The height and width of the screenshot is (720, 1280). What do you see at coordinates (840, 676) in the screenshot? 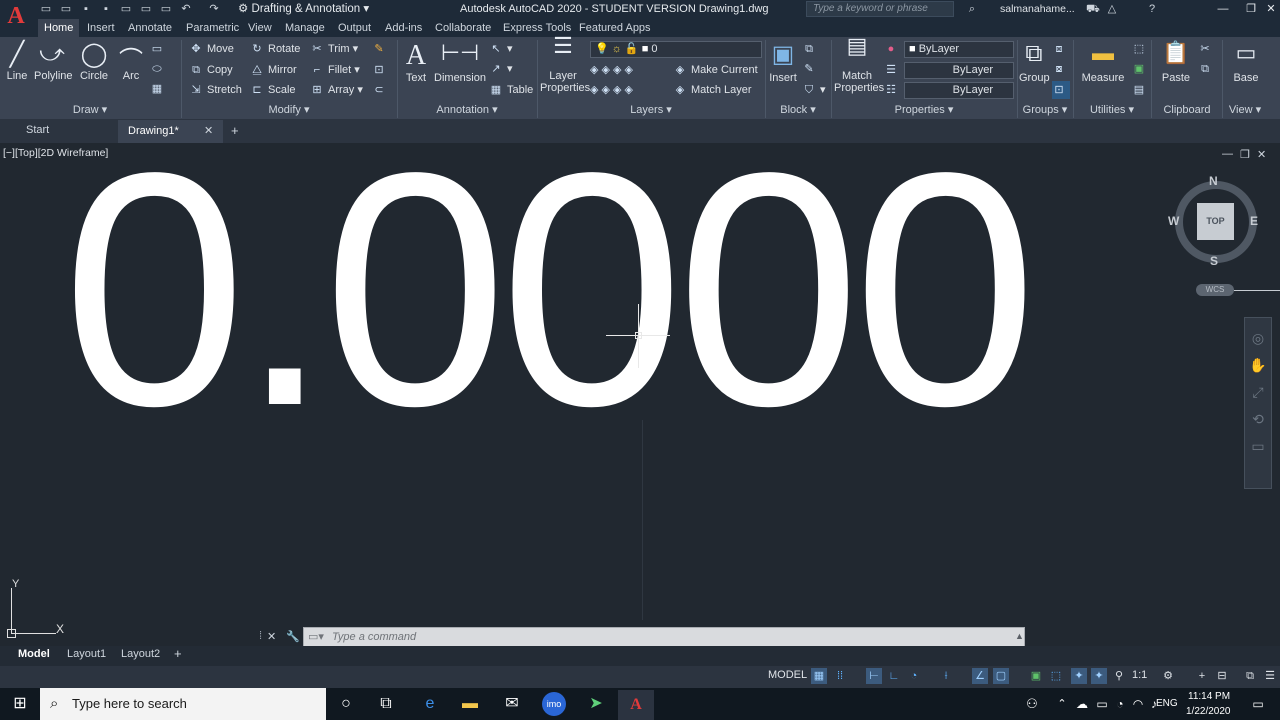
I see `snap-icon: ⁞⁞` at bounding box center [840, 676].